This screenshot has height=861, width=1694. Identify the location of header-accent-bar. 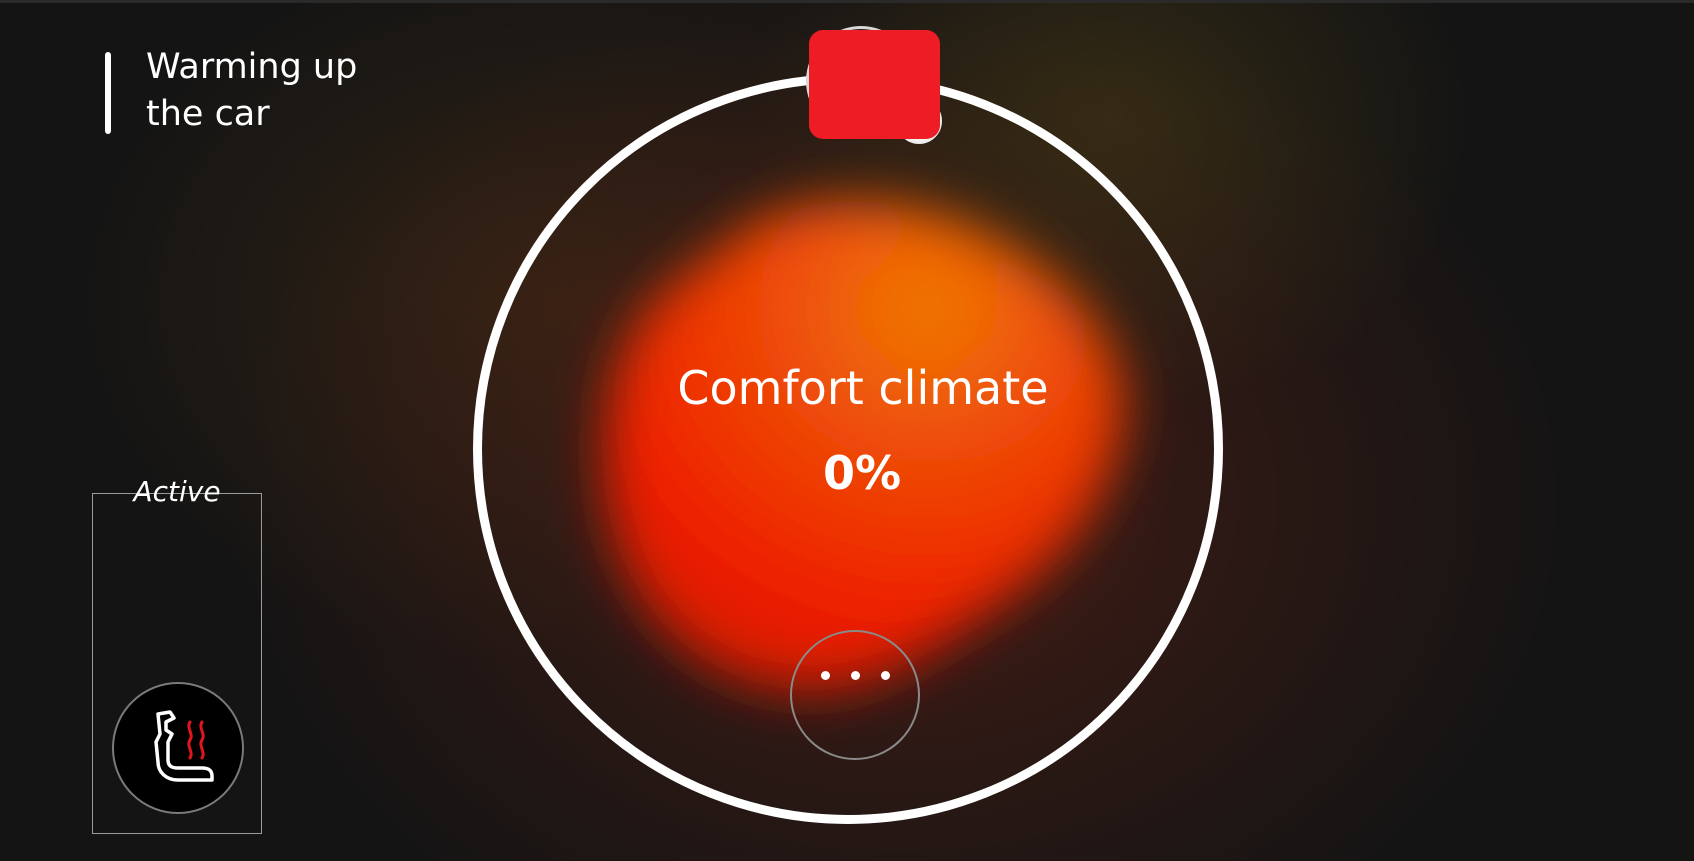
(108, 93).